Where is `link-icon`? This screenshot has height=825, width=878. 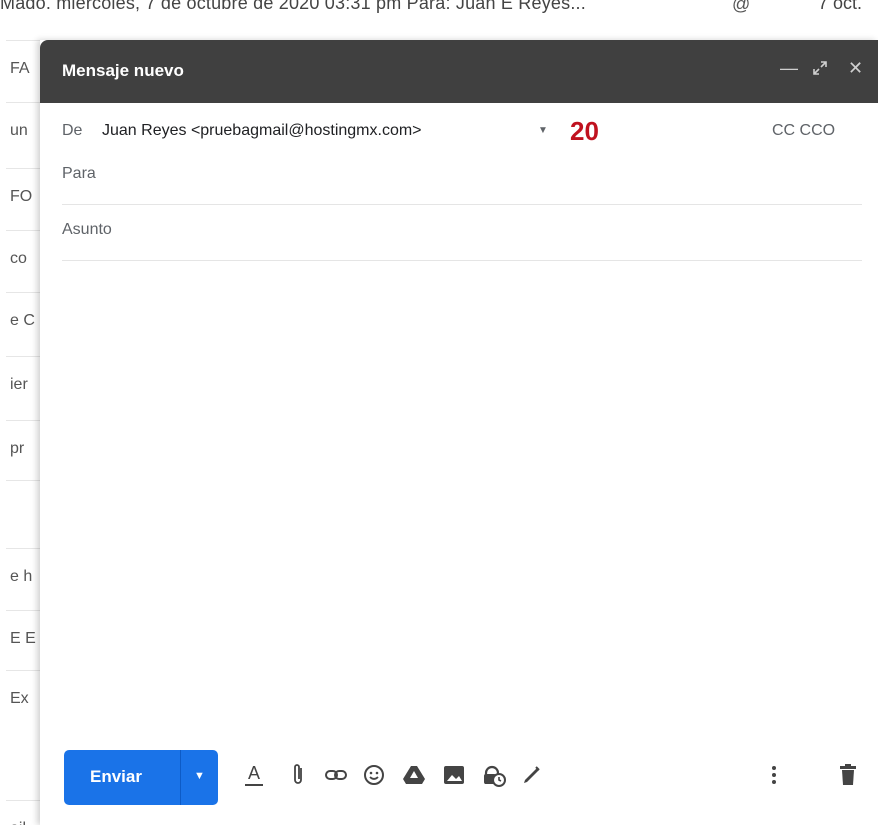
link-icon is located at coordinates (336, 777).